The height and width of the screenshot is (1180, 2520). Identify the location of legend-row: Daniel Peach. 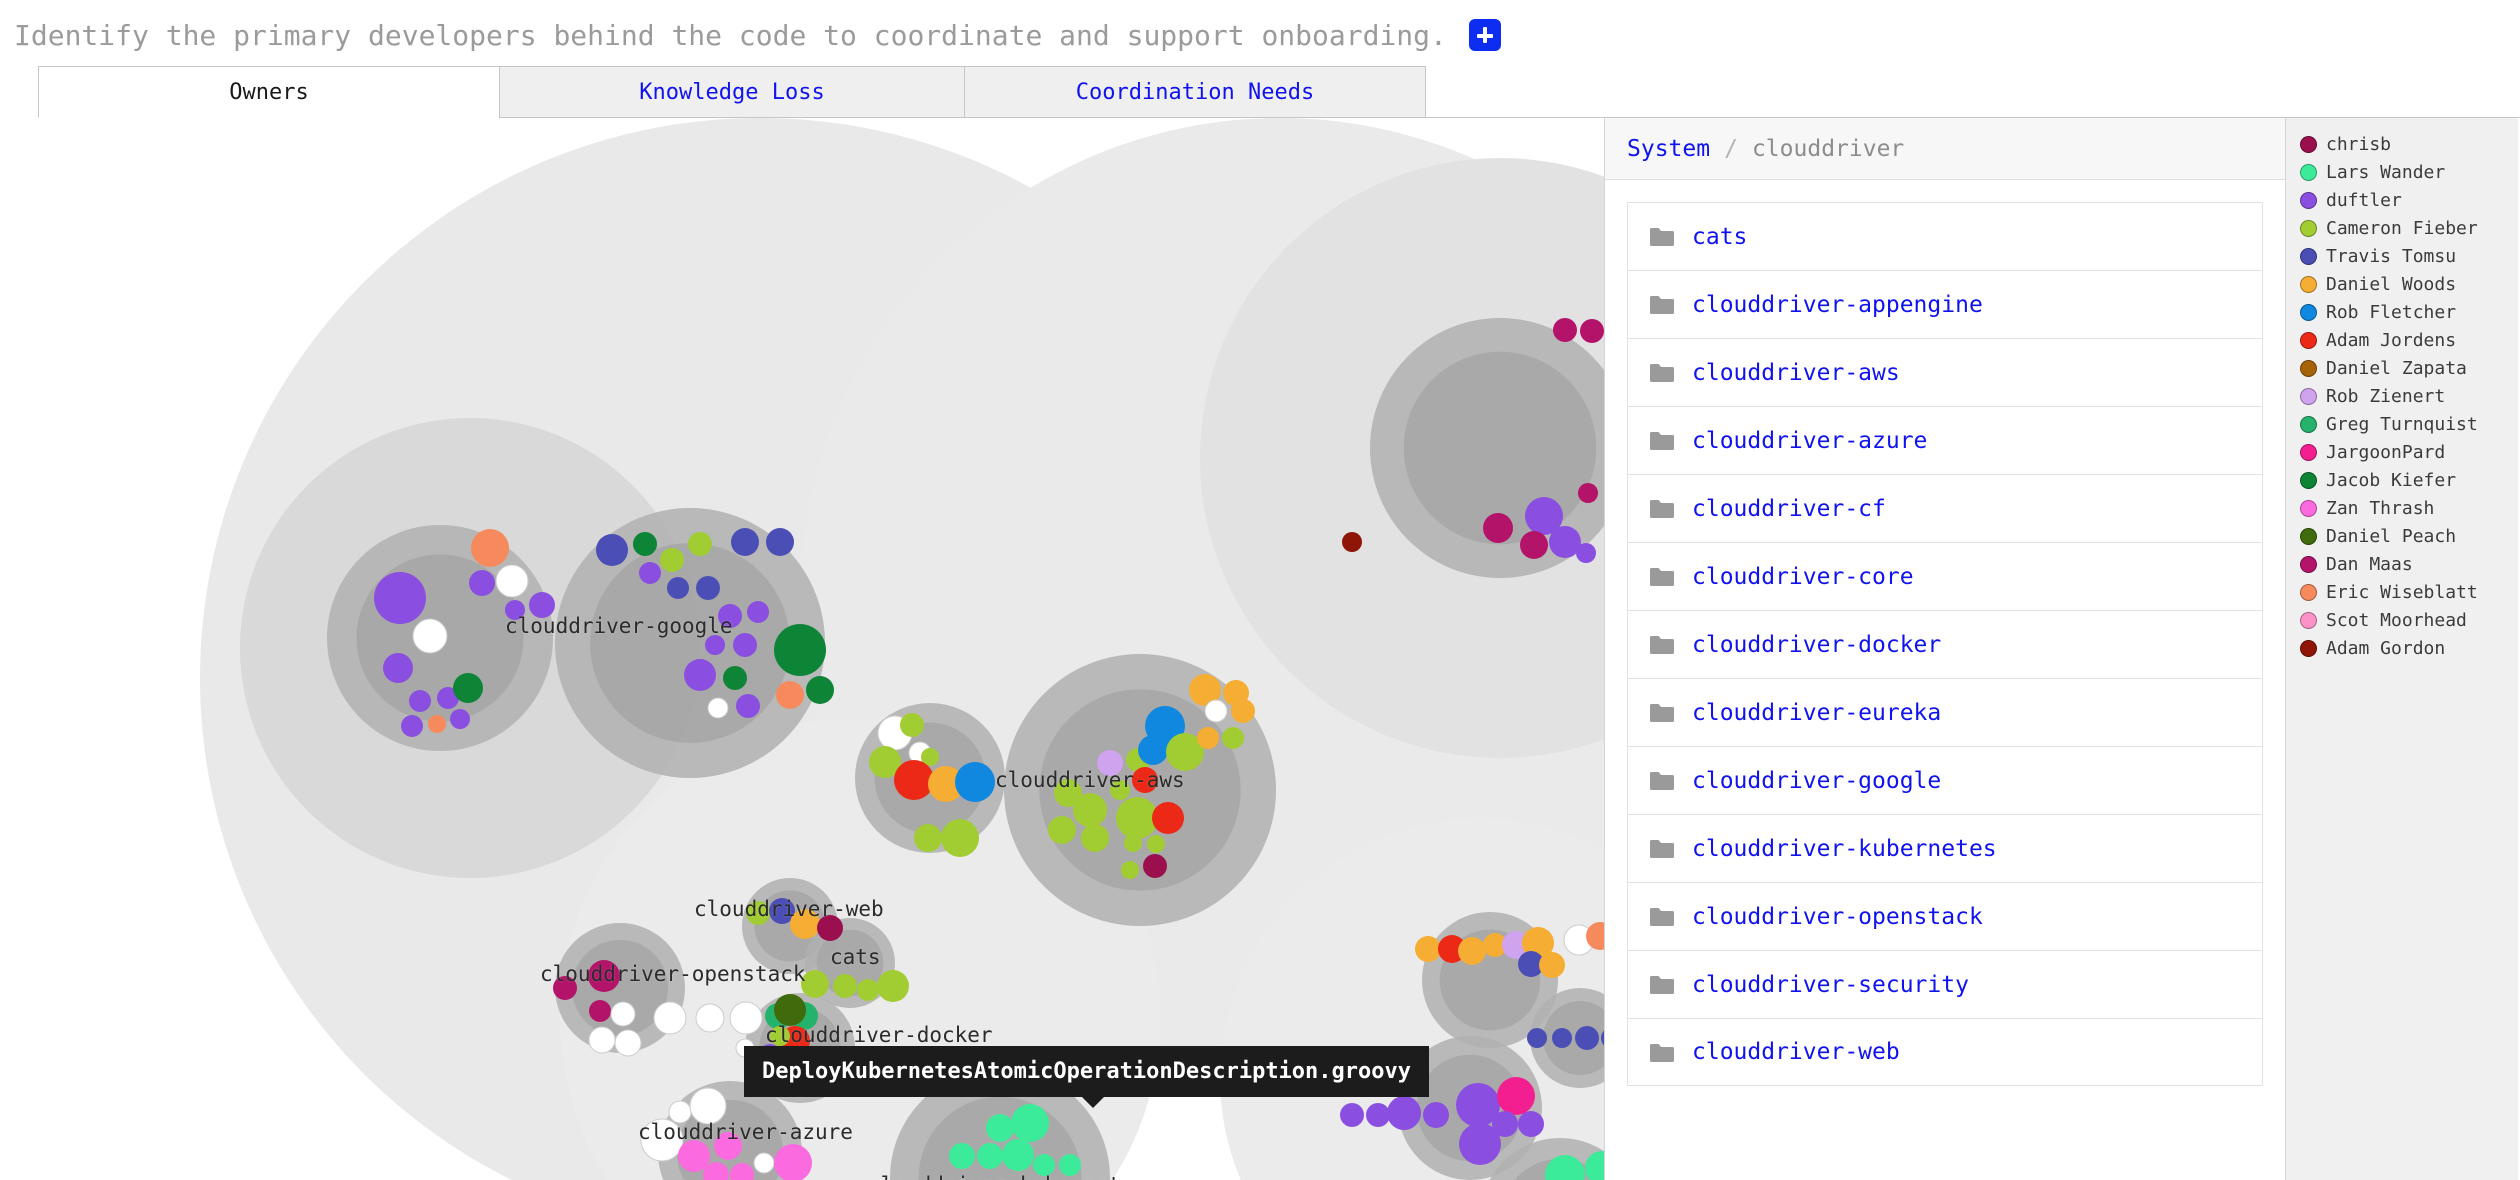
(2409, 536).